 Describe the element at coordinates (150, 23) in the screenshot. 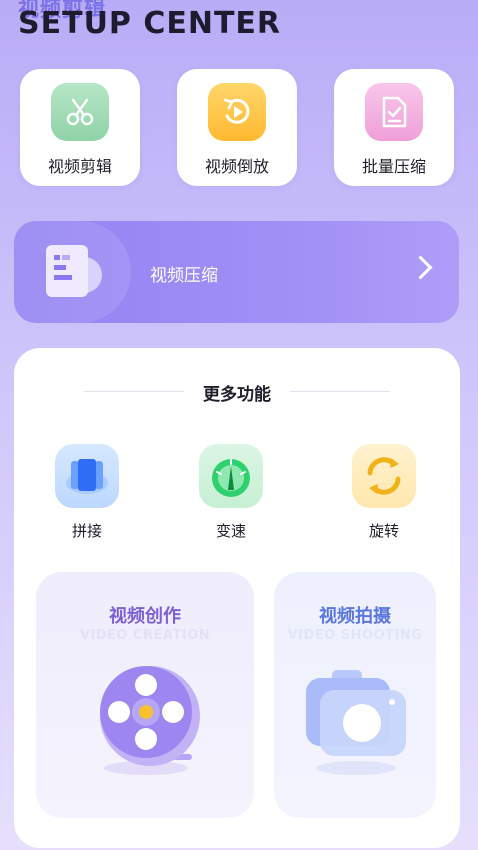

I see `page-title: SETUP CENTER` at that location.